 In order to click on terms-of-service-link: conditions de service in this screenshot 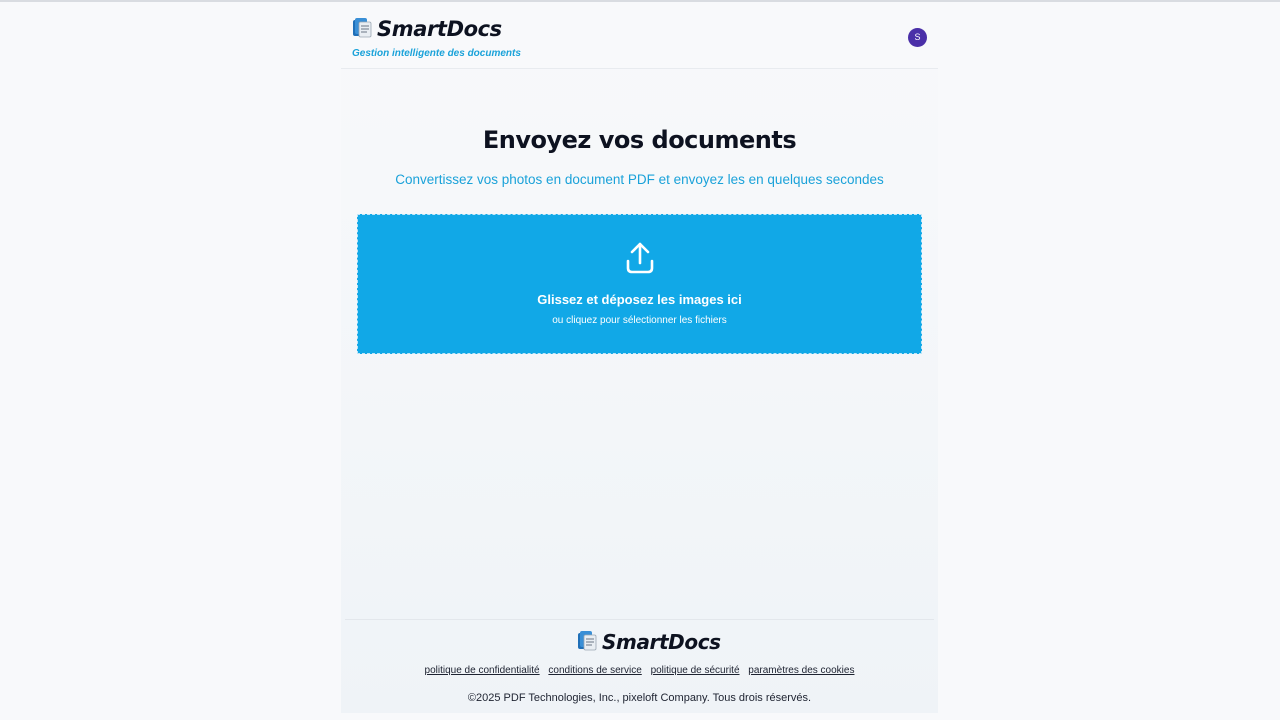, I will do `click(594, 670)`.